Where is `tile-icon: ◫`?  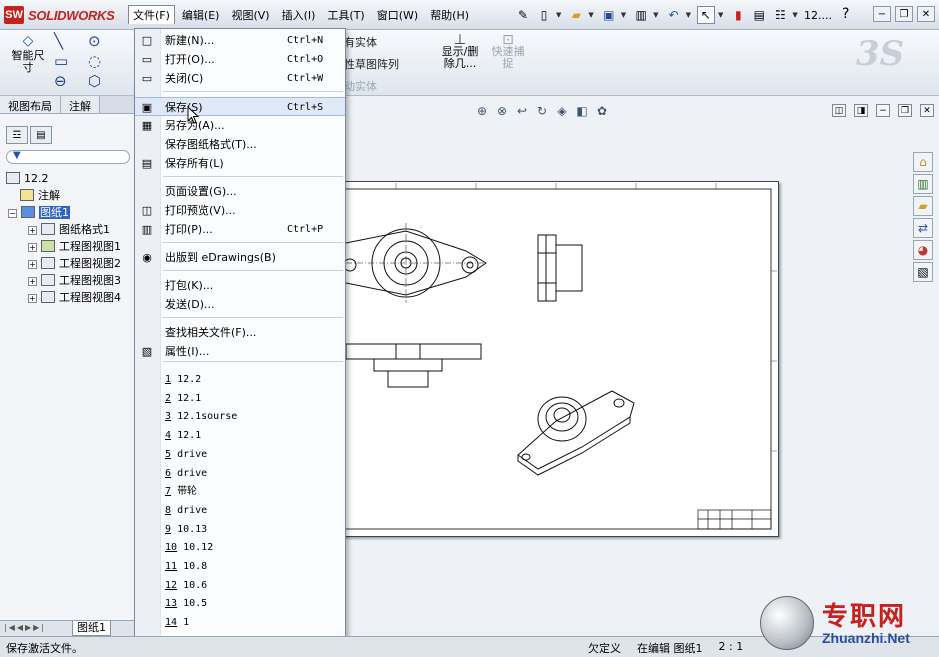
tile-icon: ◫ is located at coordinates (839, 110).